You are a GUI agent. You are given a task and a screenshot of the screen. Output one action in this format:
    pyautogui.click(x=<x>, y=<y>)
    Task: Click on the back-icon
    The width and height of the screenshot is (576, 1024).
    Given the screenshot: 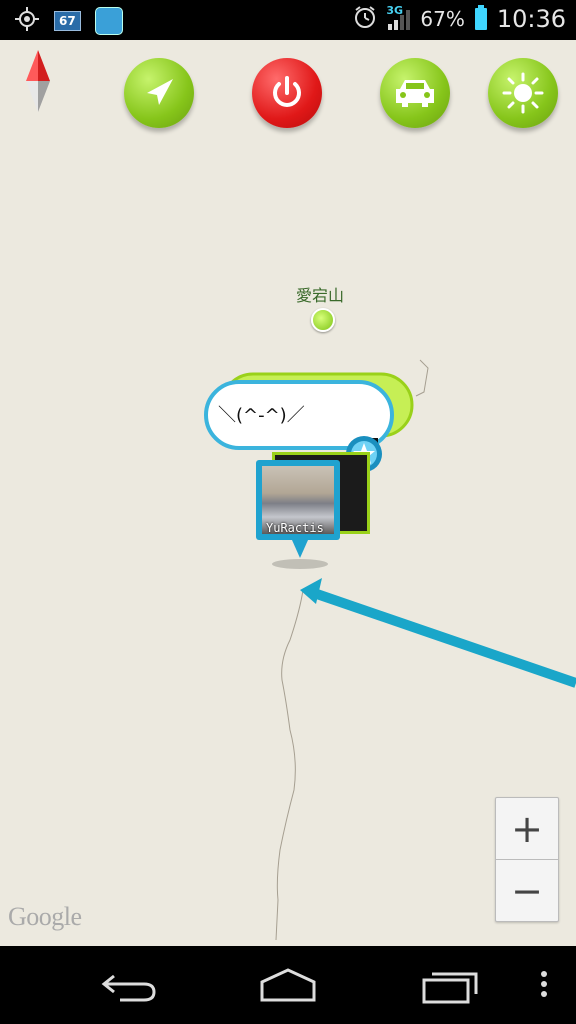 What is the action you would take?
    pyautogui.click(x=129, y=988)
    